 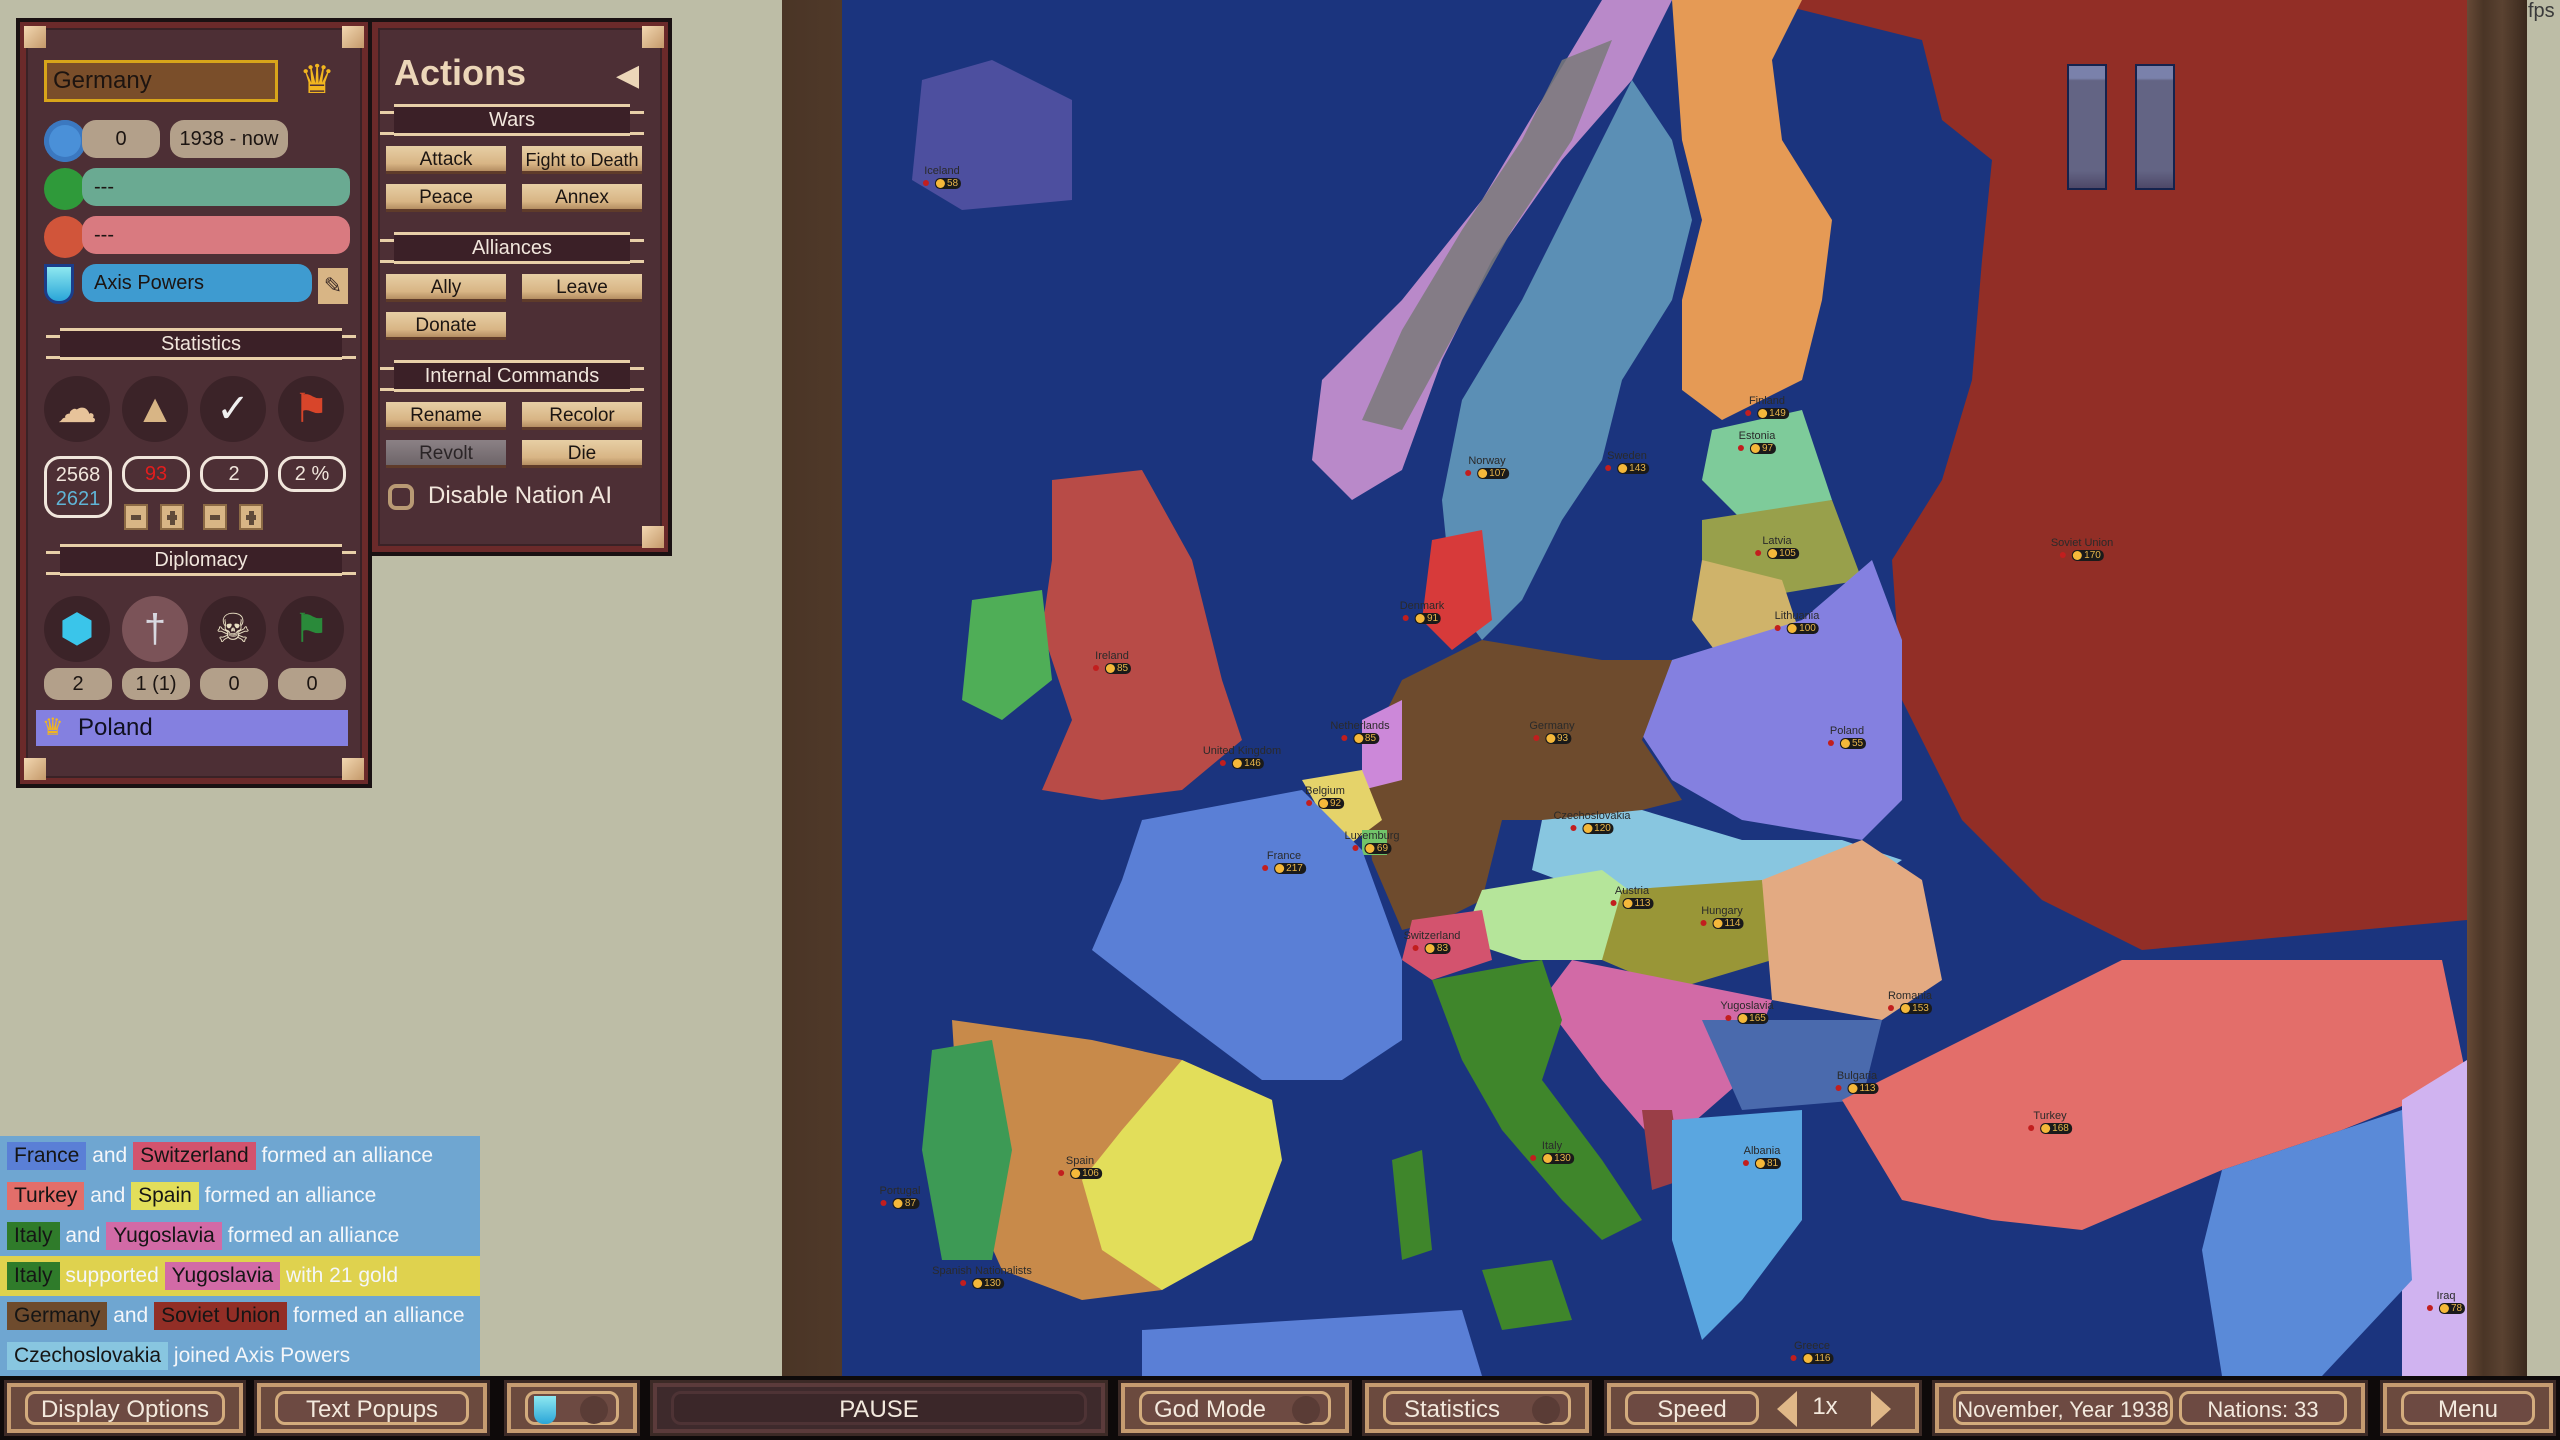 I want to click on country-stats: 149, so click(x=1767, y=413).